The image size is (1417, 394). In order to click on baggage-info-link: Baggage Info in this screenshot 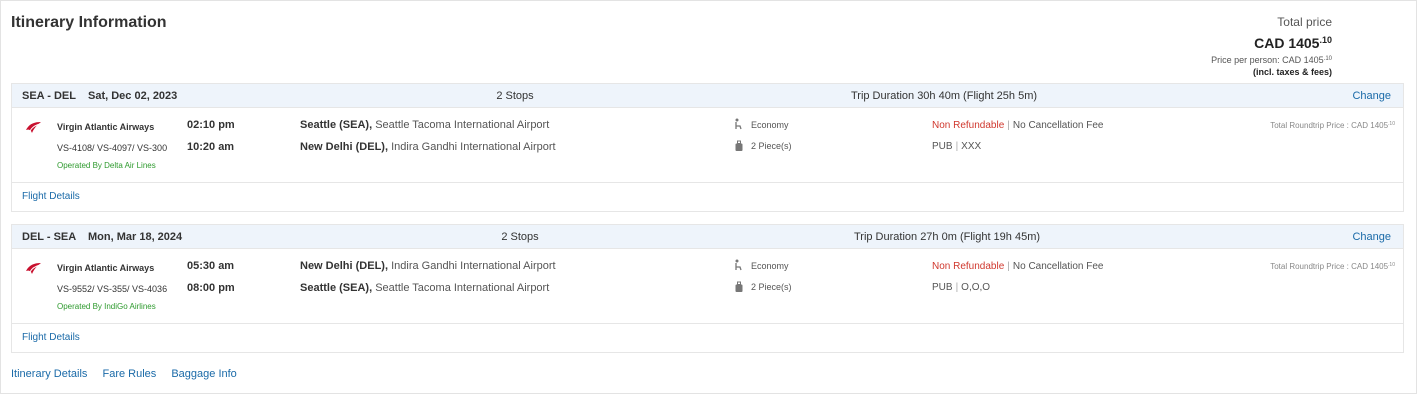, I will do `click(203, 374)`.